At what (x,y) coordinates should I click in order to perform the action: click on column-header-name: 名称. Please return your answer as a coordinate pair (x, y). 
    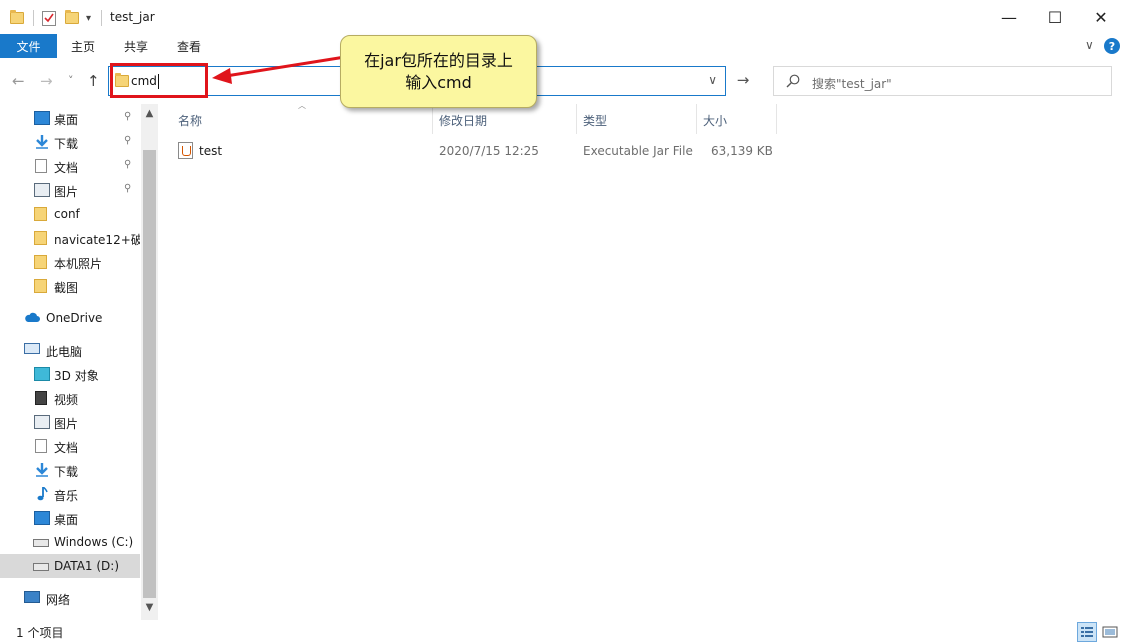
    Looking at the image, I should click on (190, 120).